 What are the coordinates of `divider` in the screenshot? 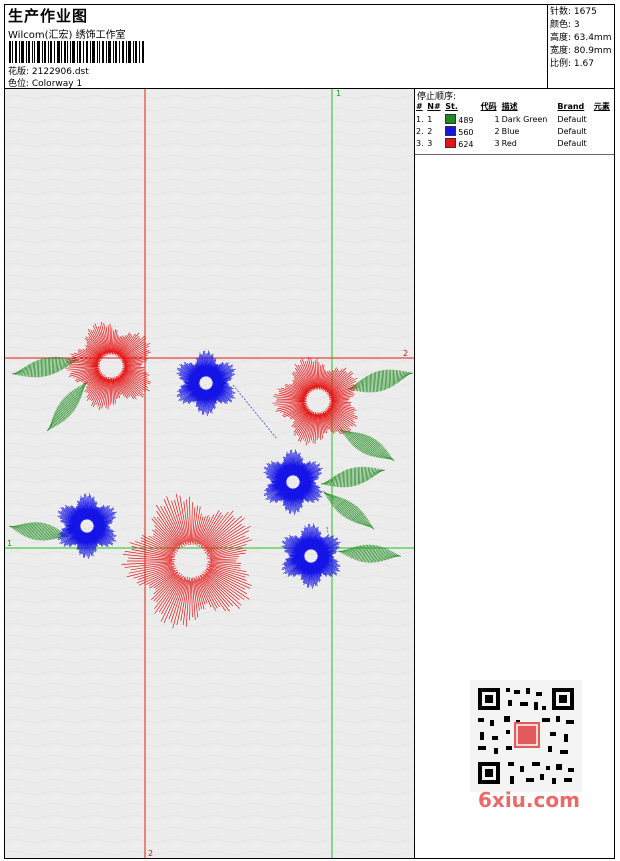 It's located at (514, 154).